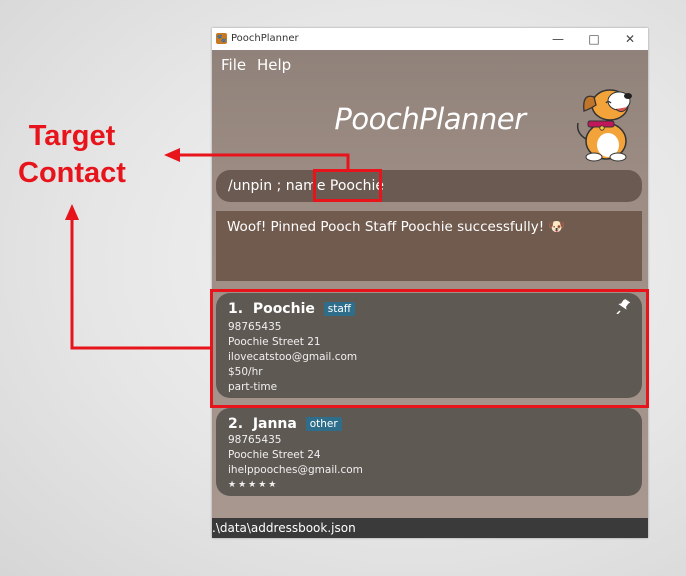 The width and height of the screenshot is (686, 576). I want to click on contact-rating: ★★★★★, so click(253, 485).